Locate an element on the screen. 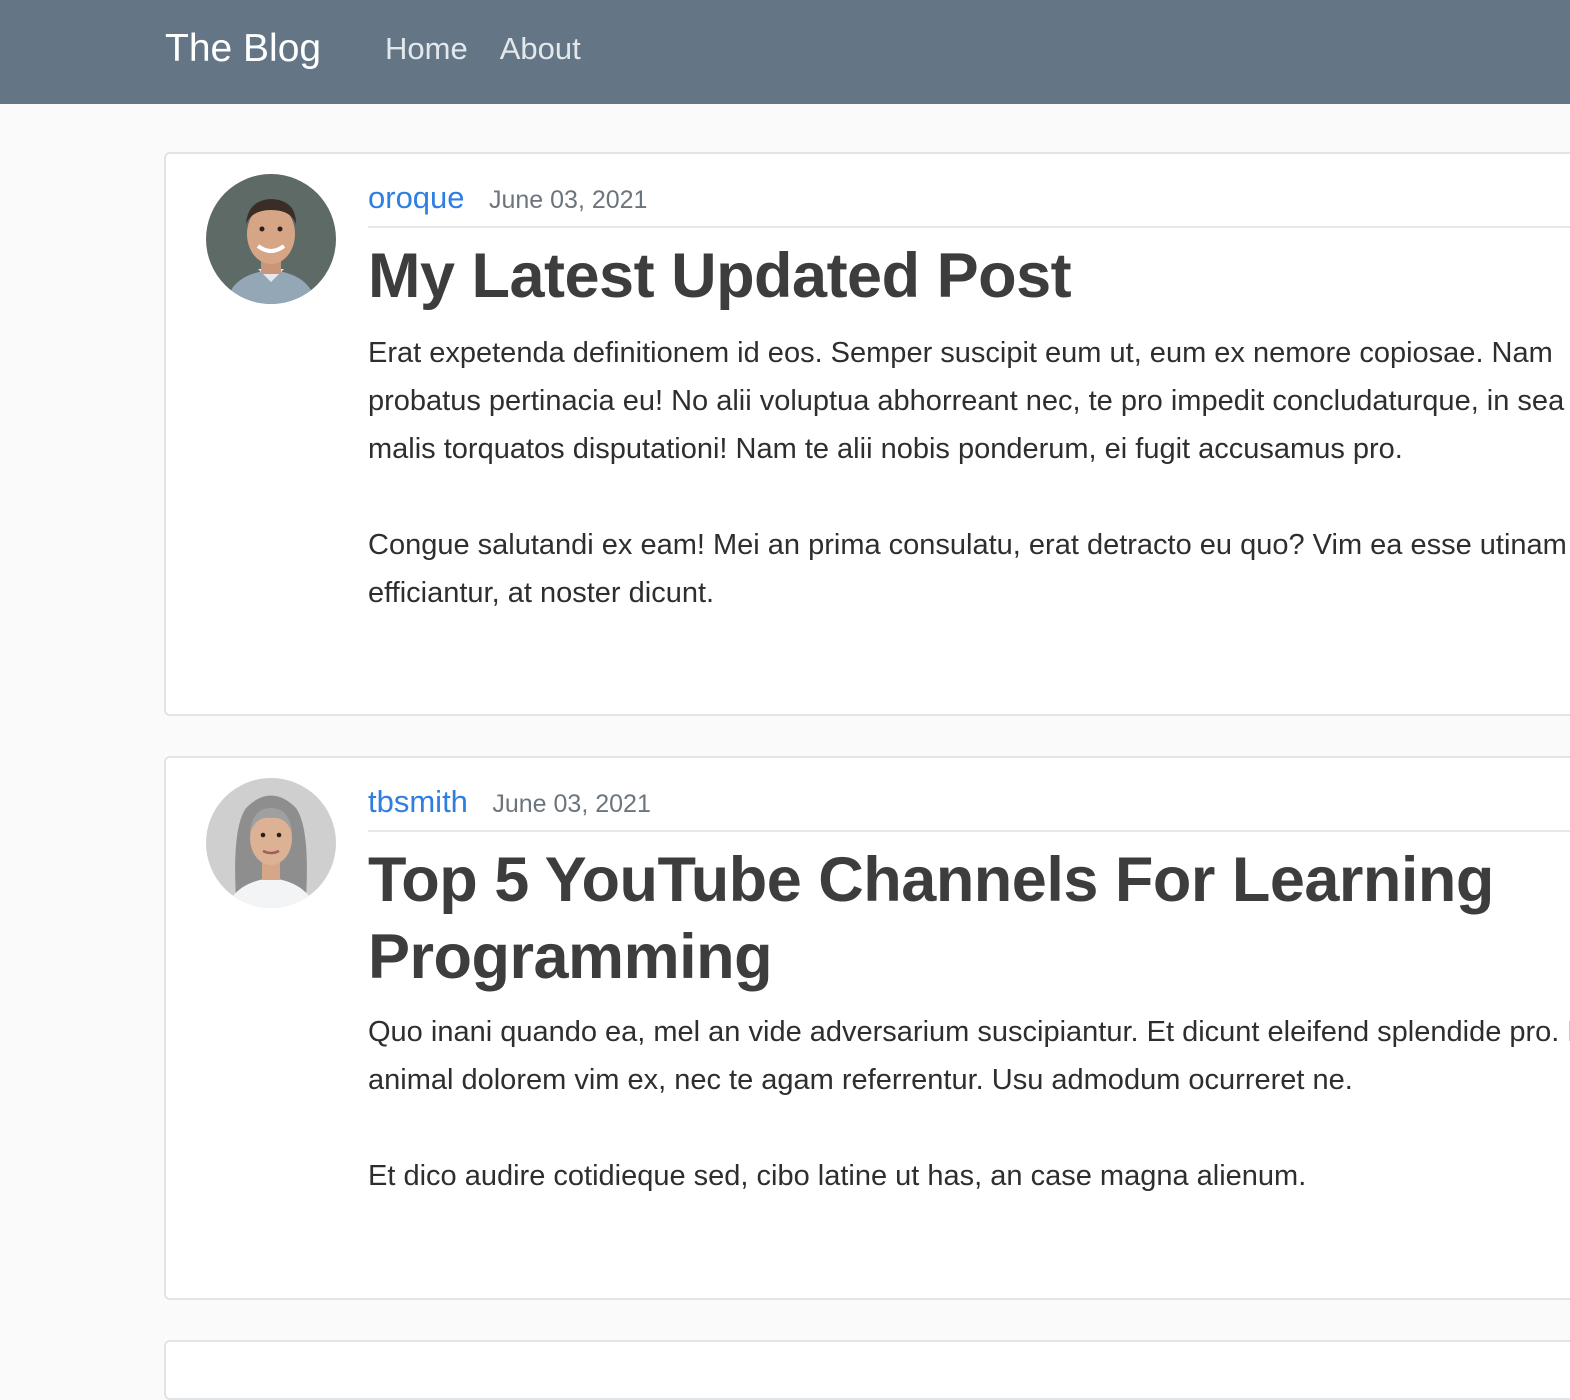  author-link: oroque is located at coordinates (416, 197).